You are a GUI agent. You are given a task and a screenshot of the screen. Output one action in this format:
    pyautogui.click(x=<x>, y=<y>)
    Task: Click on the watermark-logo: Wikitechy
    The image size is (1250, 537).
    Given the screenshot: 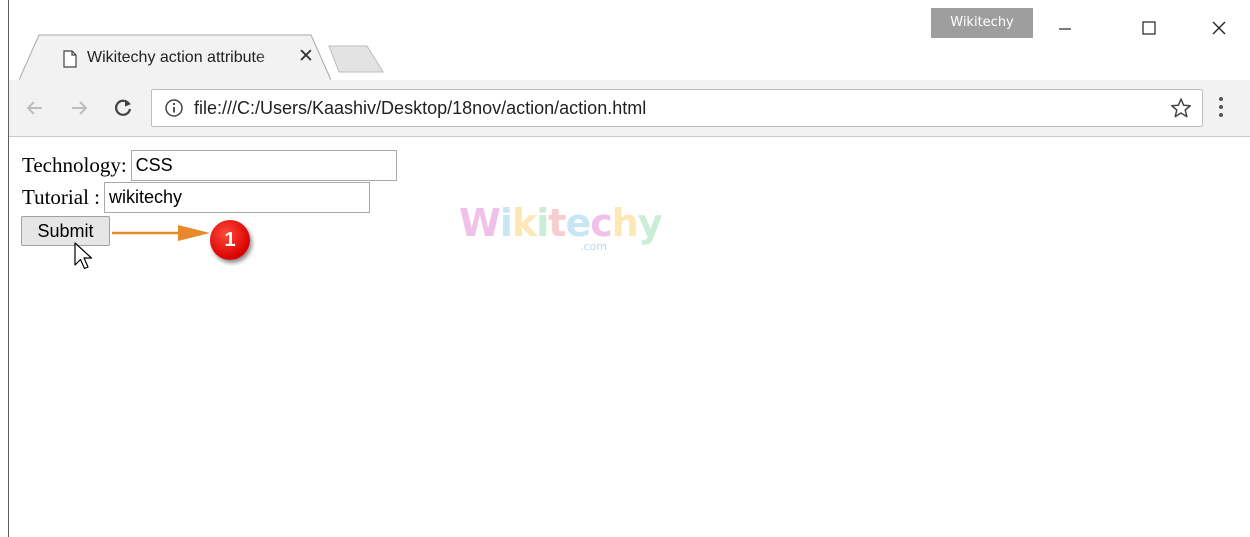 What is the action you would take?
    pyautogui.click(x=561, y=223)
    